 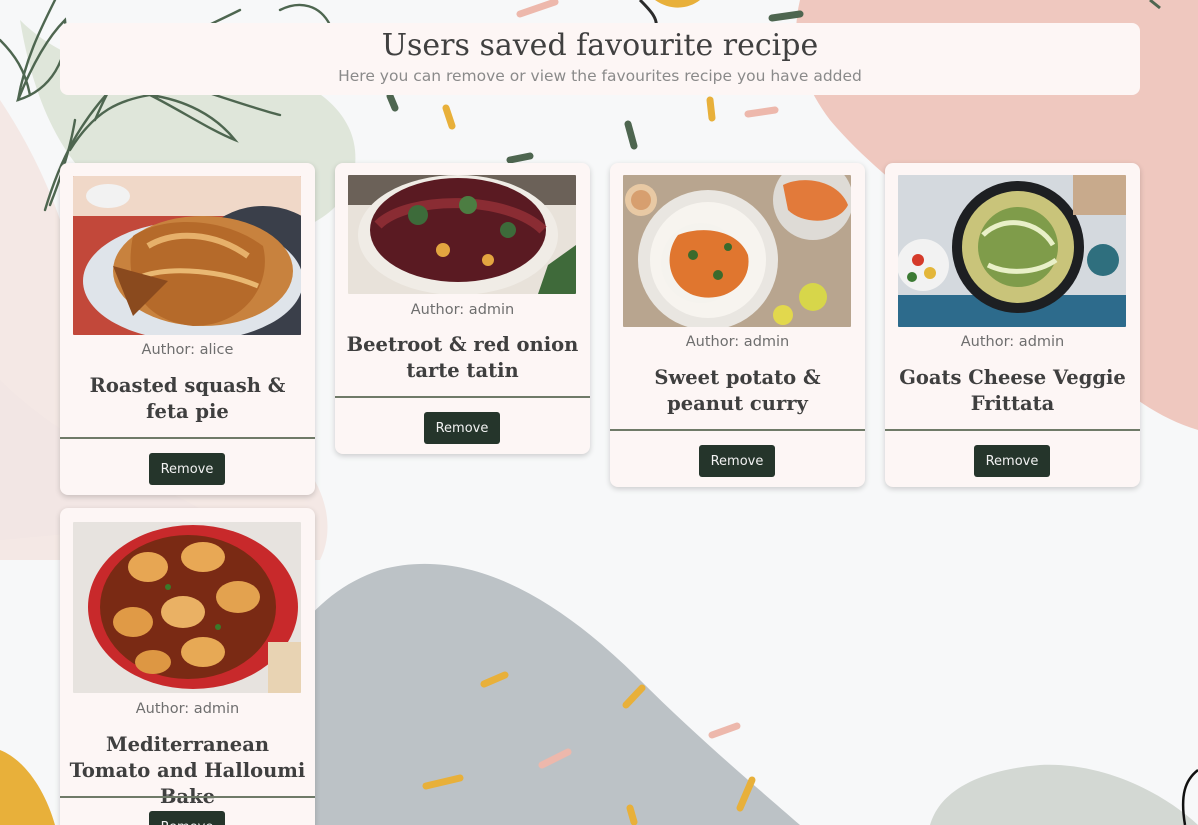 I want to click on recipe-title: Mediterranean Tomato and Halloumi Bake, so click(x=187, y=771).